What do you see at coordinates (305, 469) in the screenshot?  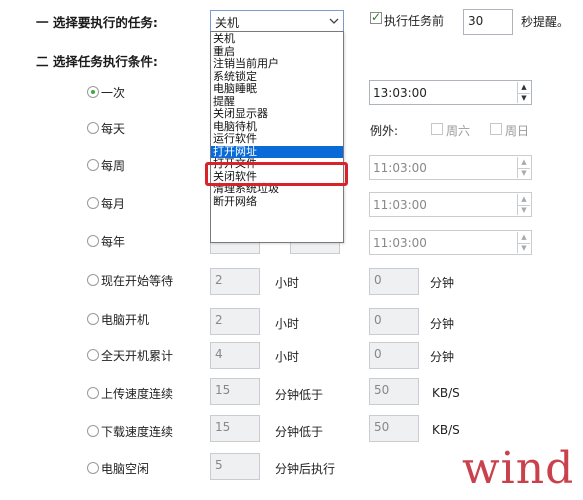 I see `idle-after-exec: 分钟后执行` at bounding box center [305, 469].